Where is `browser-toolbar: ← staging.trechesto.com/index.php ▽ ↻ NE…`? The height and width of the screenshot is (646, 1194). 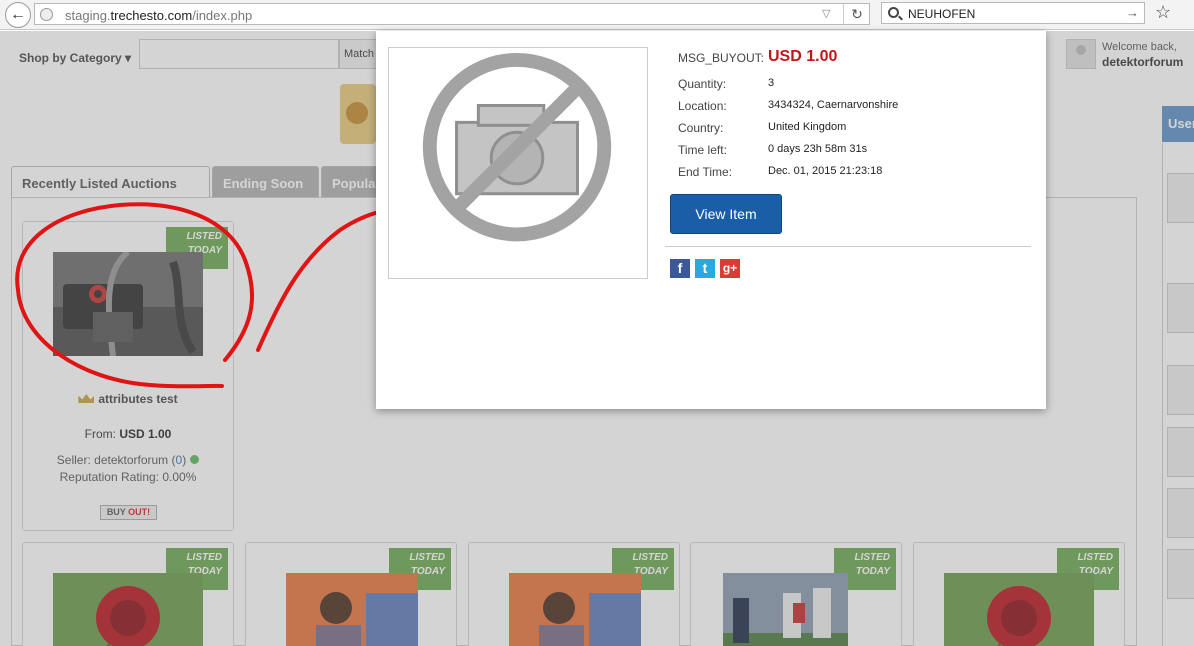
browser-toolbar: ← staging.trechesto.com/index.php ▽ ↻ NE… is located at coordinates (597, 15).